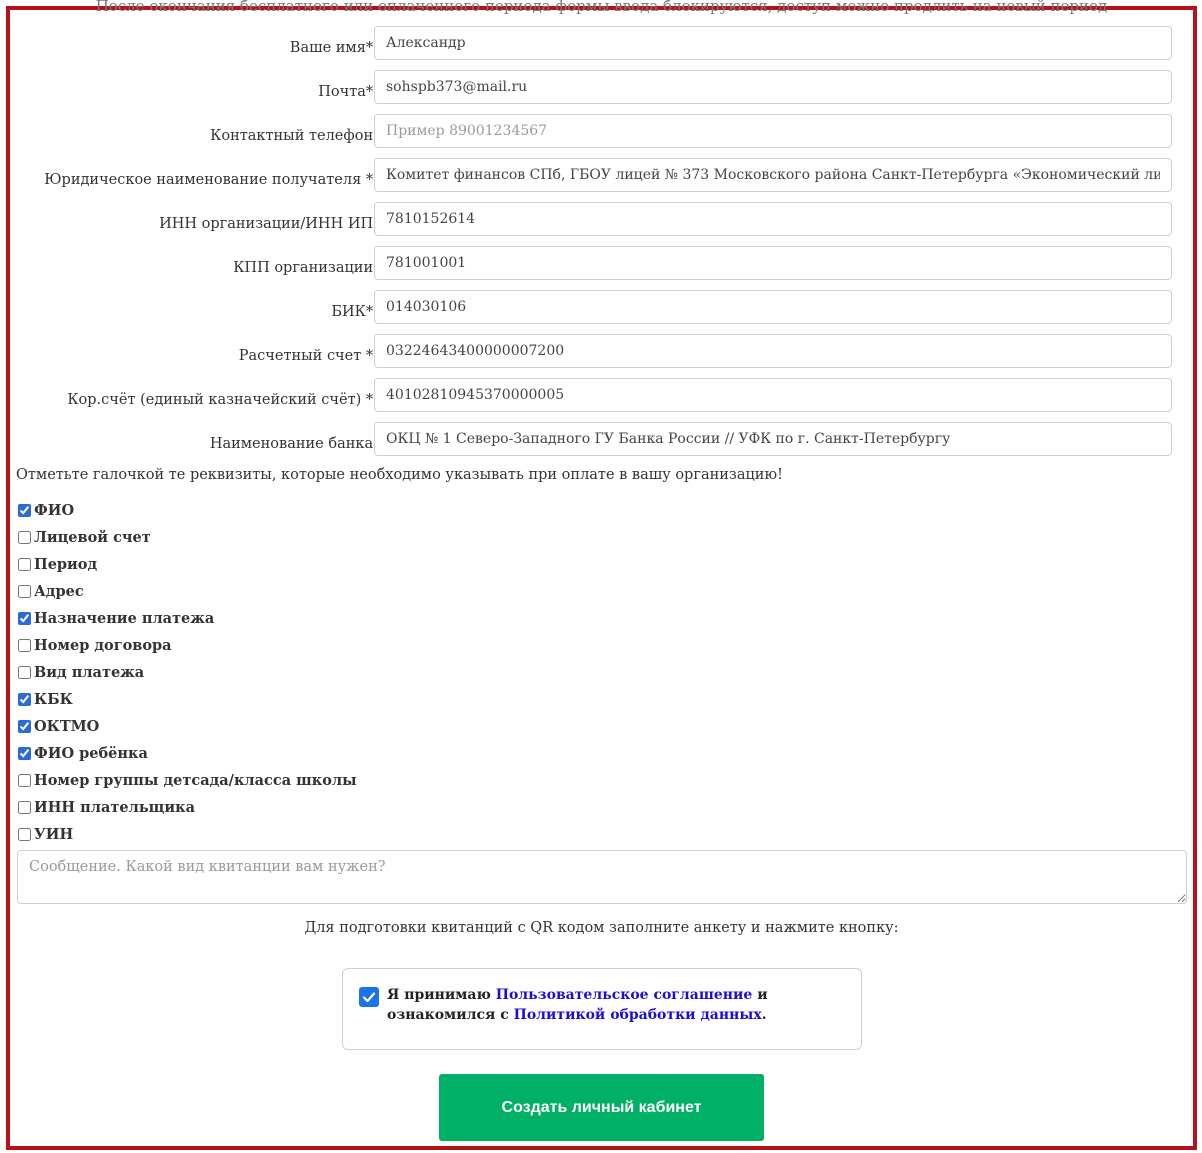 This screenshot has height=1153, width=1202. I want to click on privacy-policy-link: Политикой обработки данных, so click(638, 1015).